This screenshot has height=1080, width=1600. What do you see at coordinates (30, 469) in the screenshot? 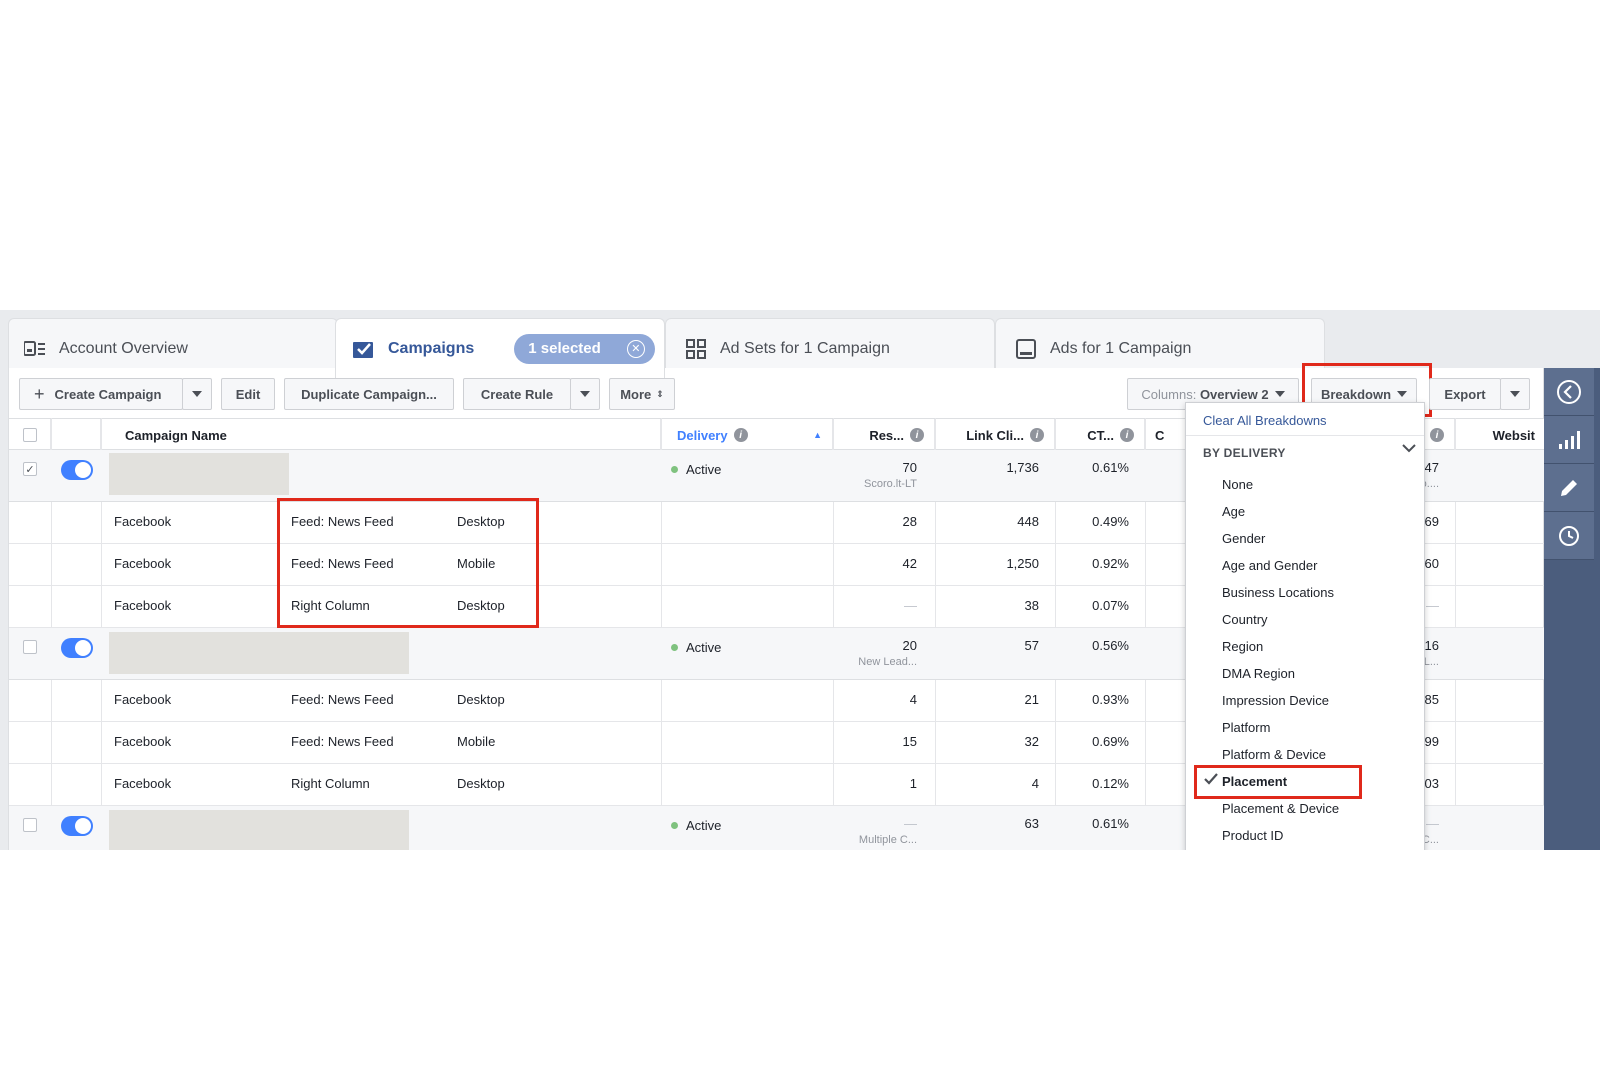
I see `row-checkbox-checked: ✓` at bounding box center [30, 469].